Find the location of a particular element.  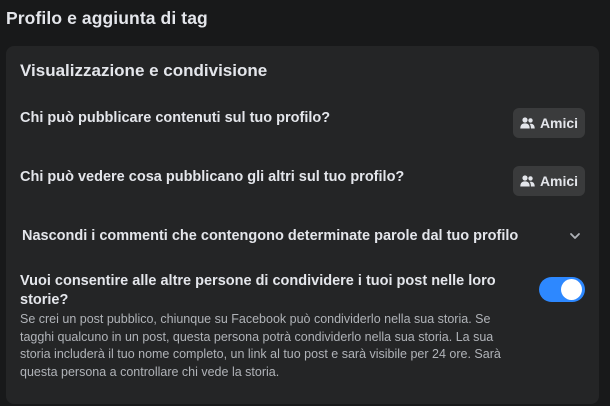

audience-button-who-can-see: Amici is located at coordinates (549, 181).